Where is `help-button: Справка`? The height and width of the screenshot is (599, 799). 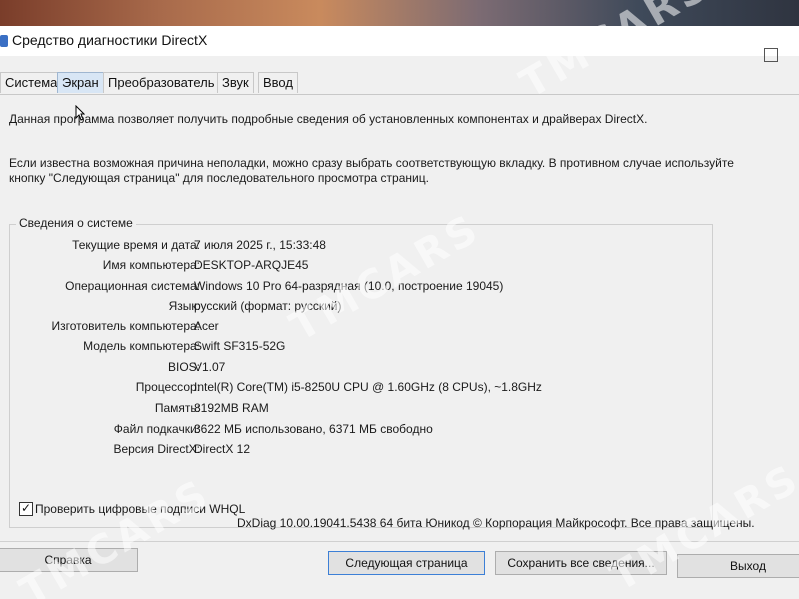
help-button: Справка is located at coordinates (69, 560).